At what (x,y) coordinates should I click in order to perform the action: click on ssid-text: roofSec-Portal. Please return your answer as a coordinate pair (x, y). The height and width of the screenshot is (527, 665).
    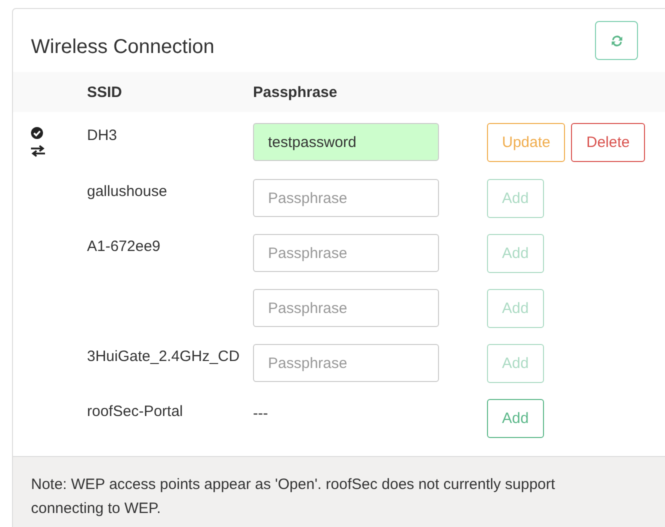
    Looking at the image, I should click on (135, 411).